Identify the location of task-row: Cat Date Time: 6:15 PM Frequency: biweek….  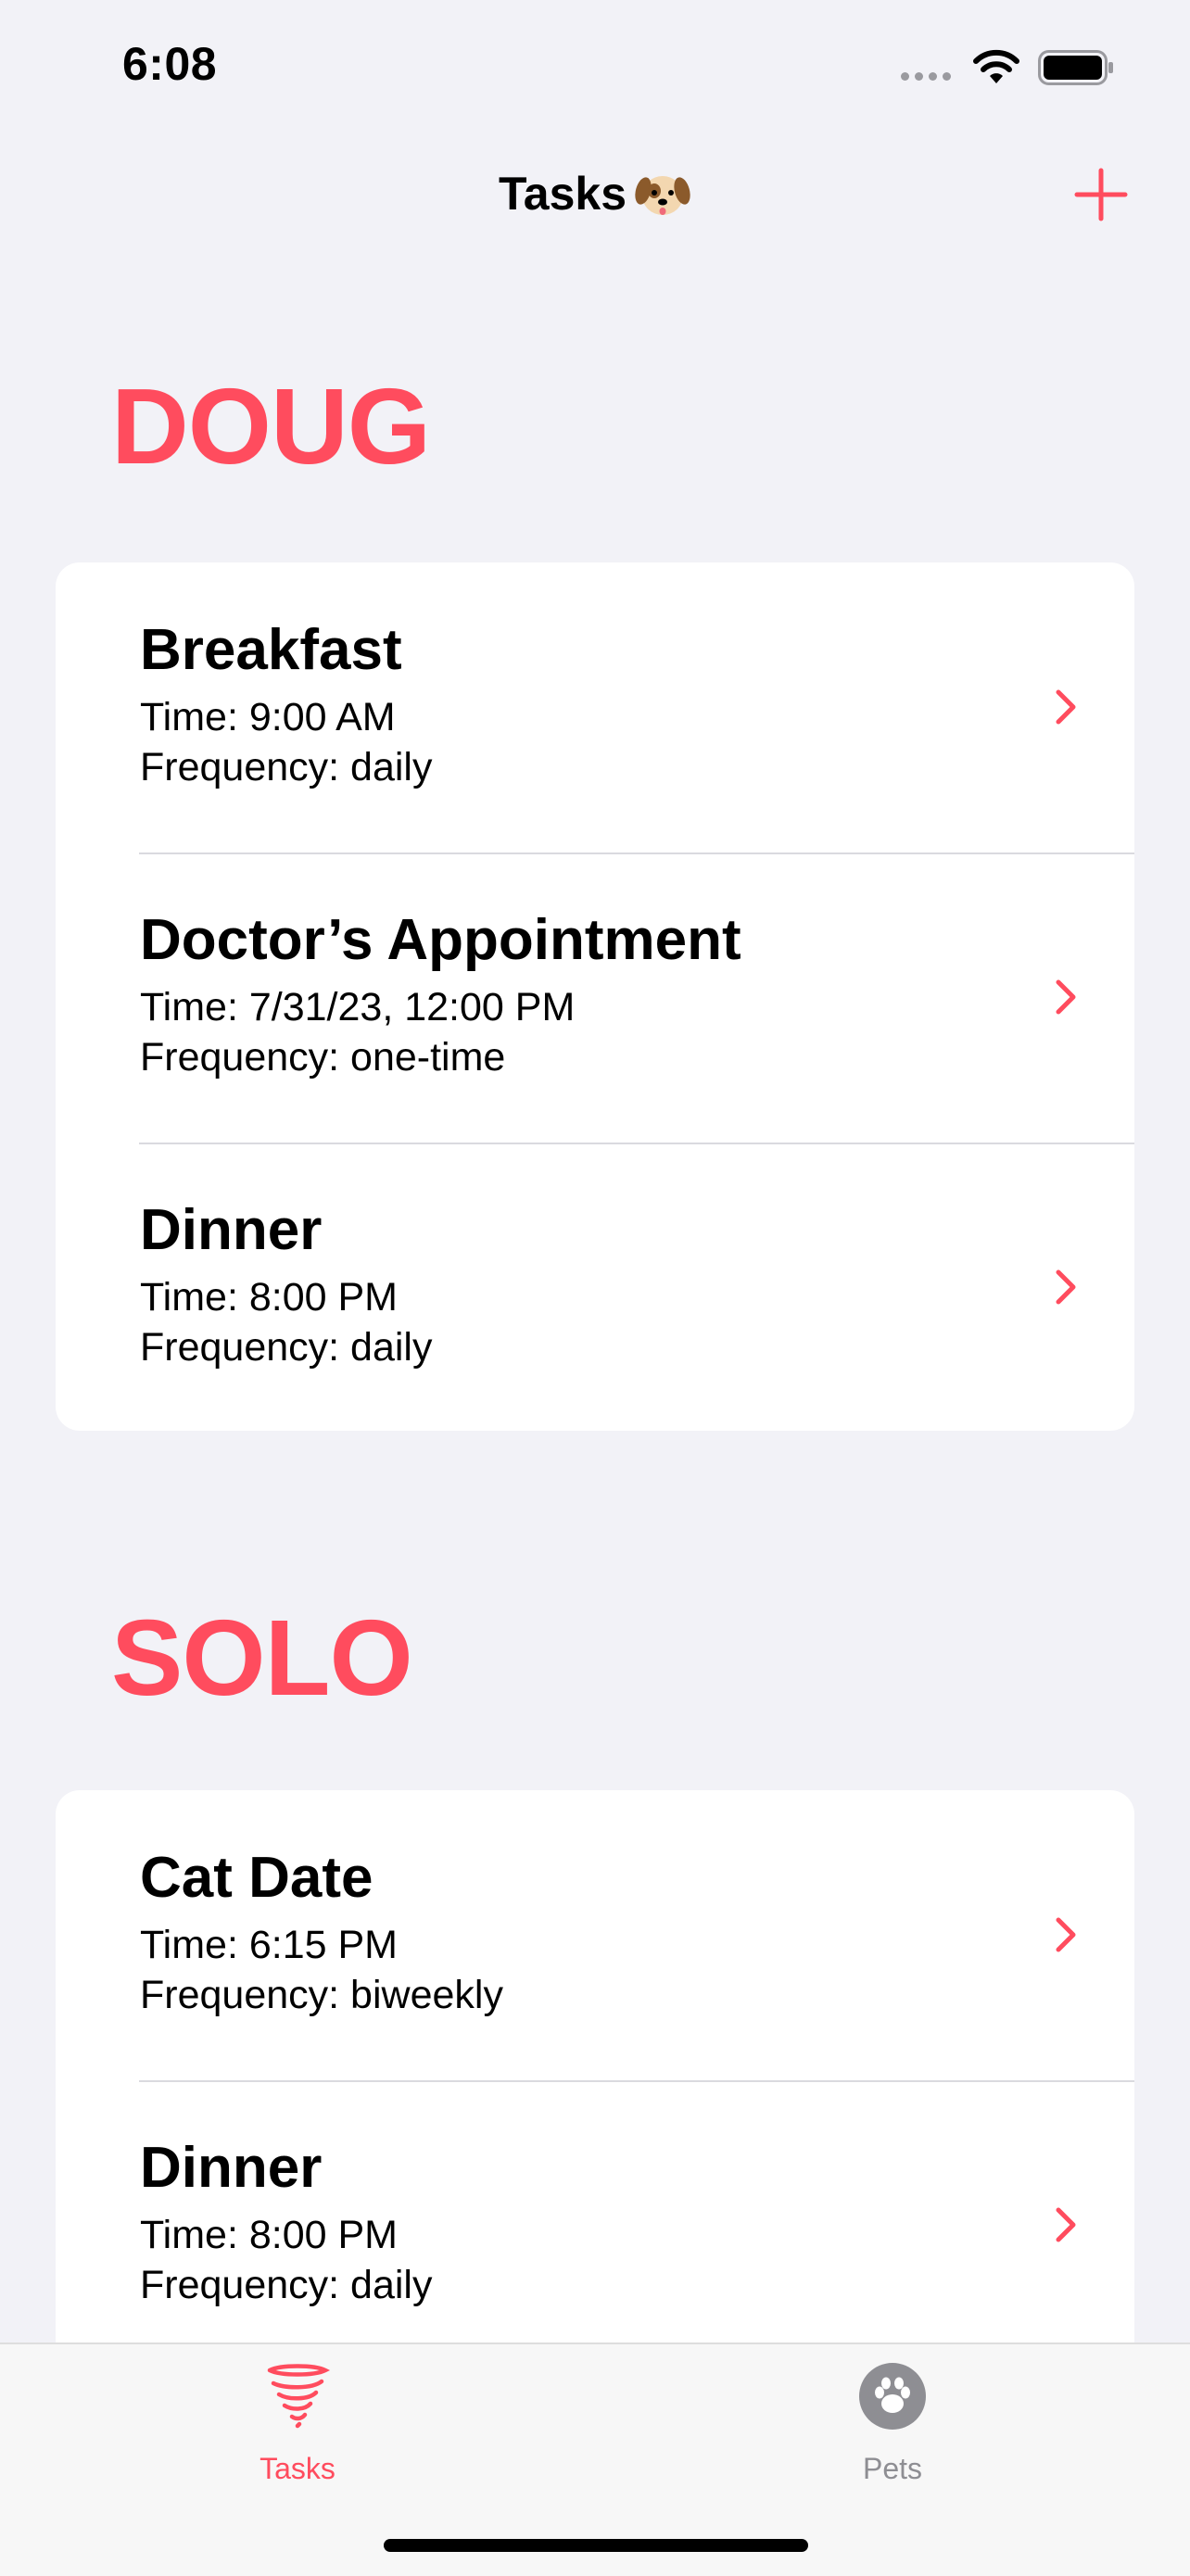
(595, 1935).